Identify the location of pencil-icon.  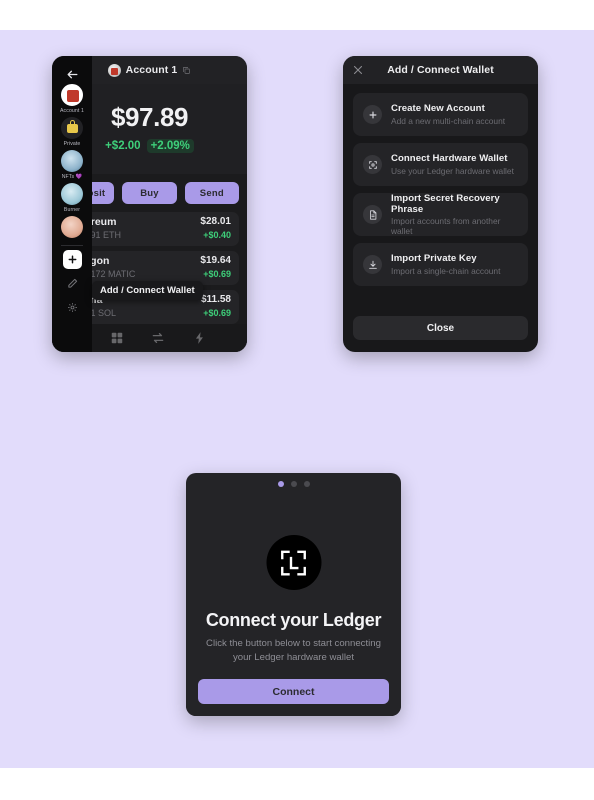
(72, 283).